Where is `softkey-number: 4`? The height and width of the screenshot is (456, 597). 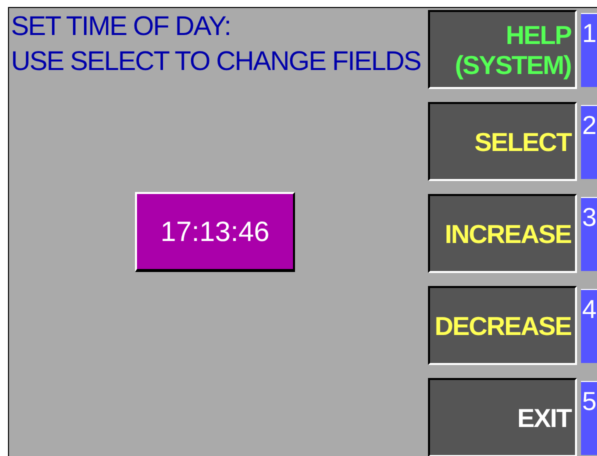
softkey-number: 4 is located at coordinates (589, 326).